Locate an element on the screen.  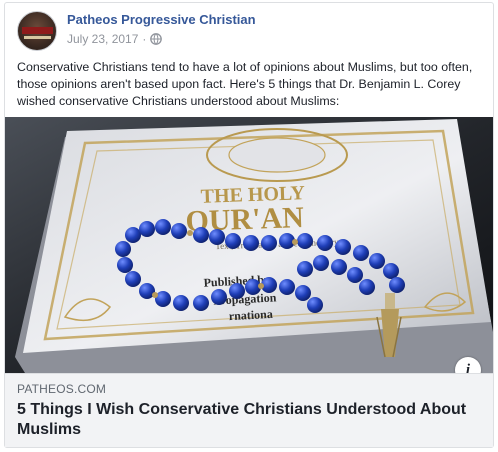
avatar-band-secondary is located at coordinates (37, 37).